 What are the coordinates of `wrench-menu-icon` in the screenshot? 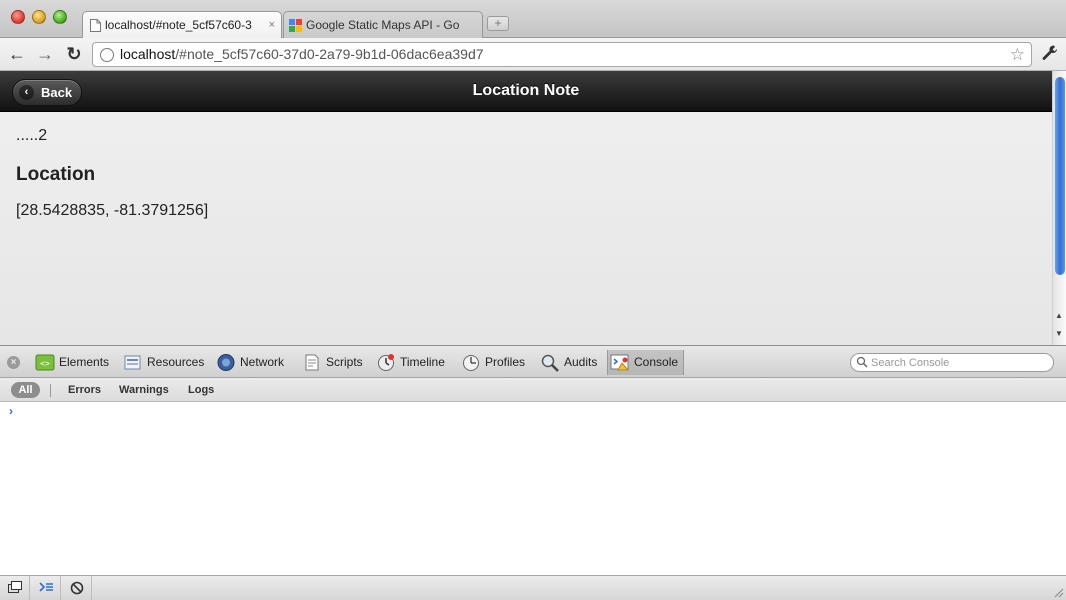 It's located at (1050, 53).